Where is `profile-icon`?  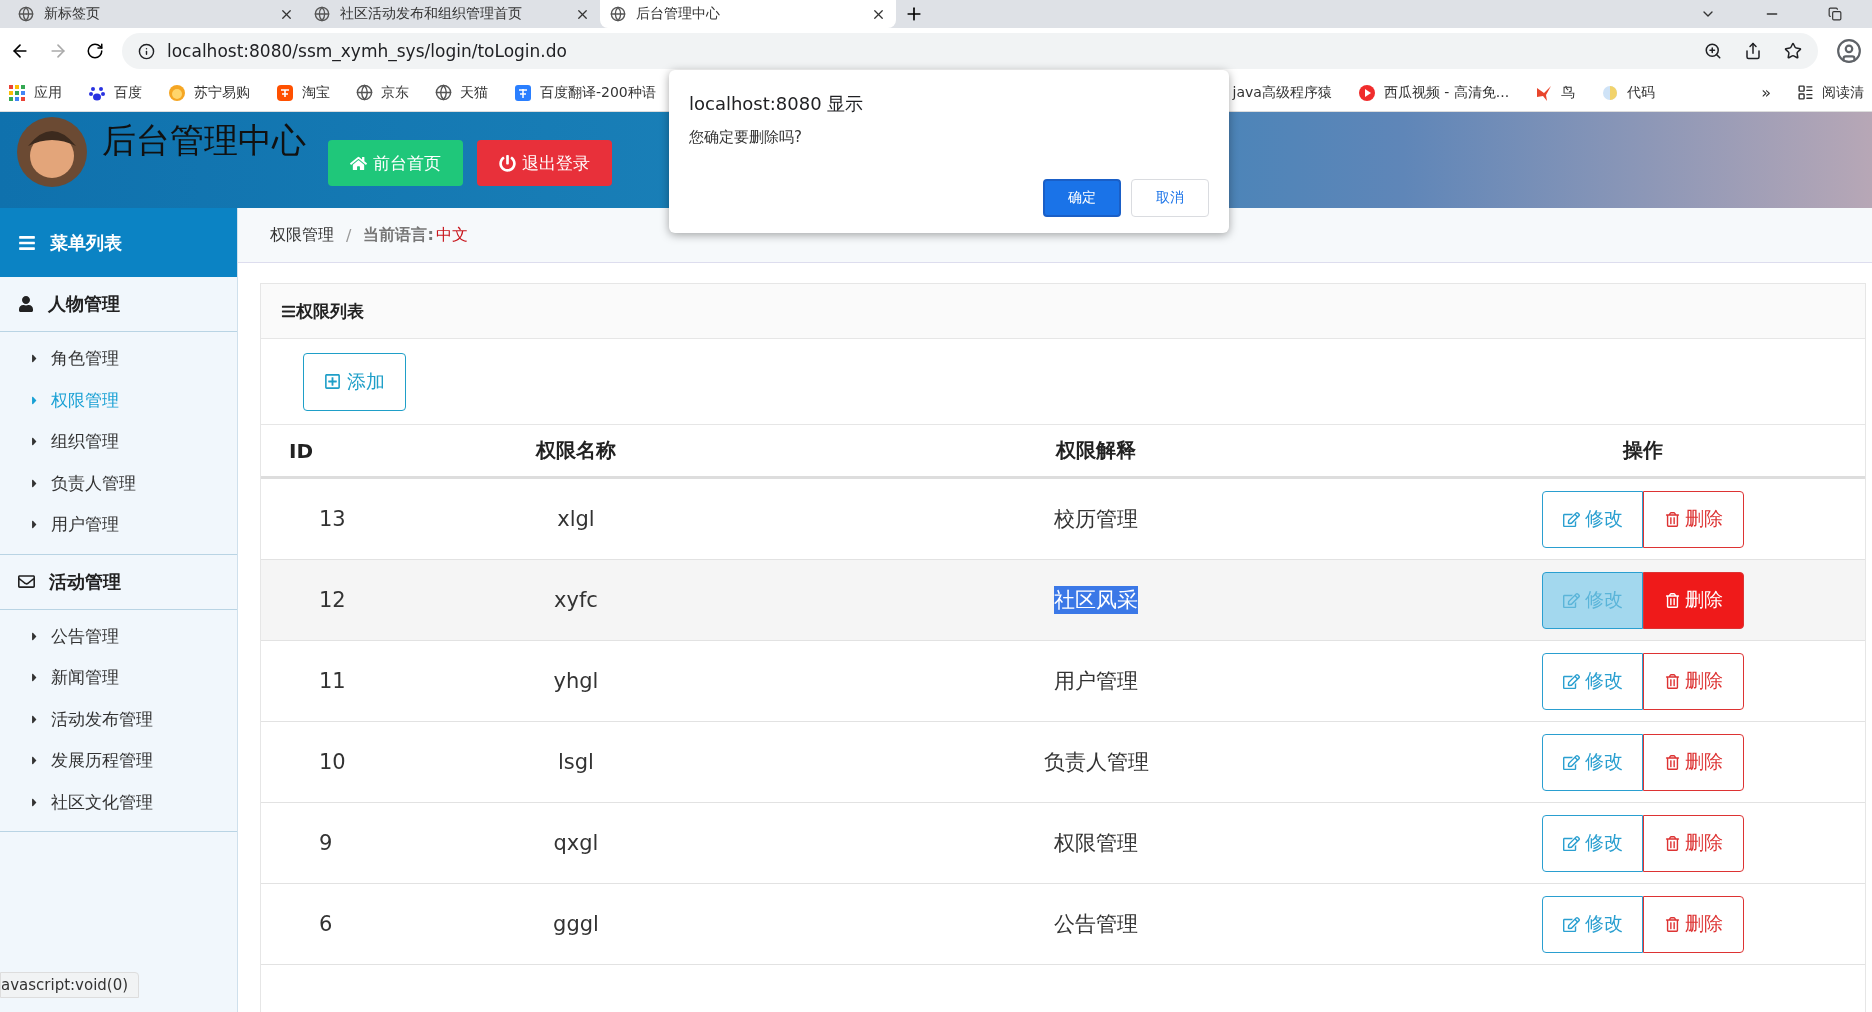
profile-icon is located at coordinates (1849, 51).